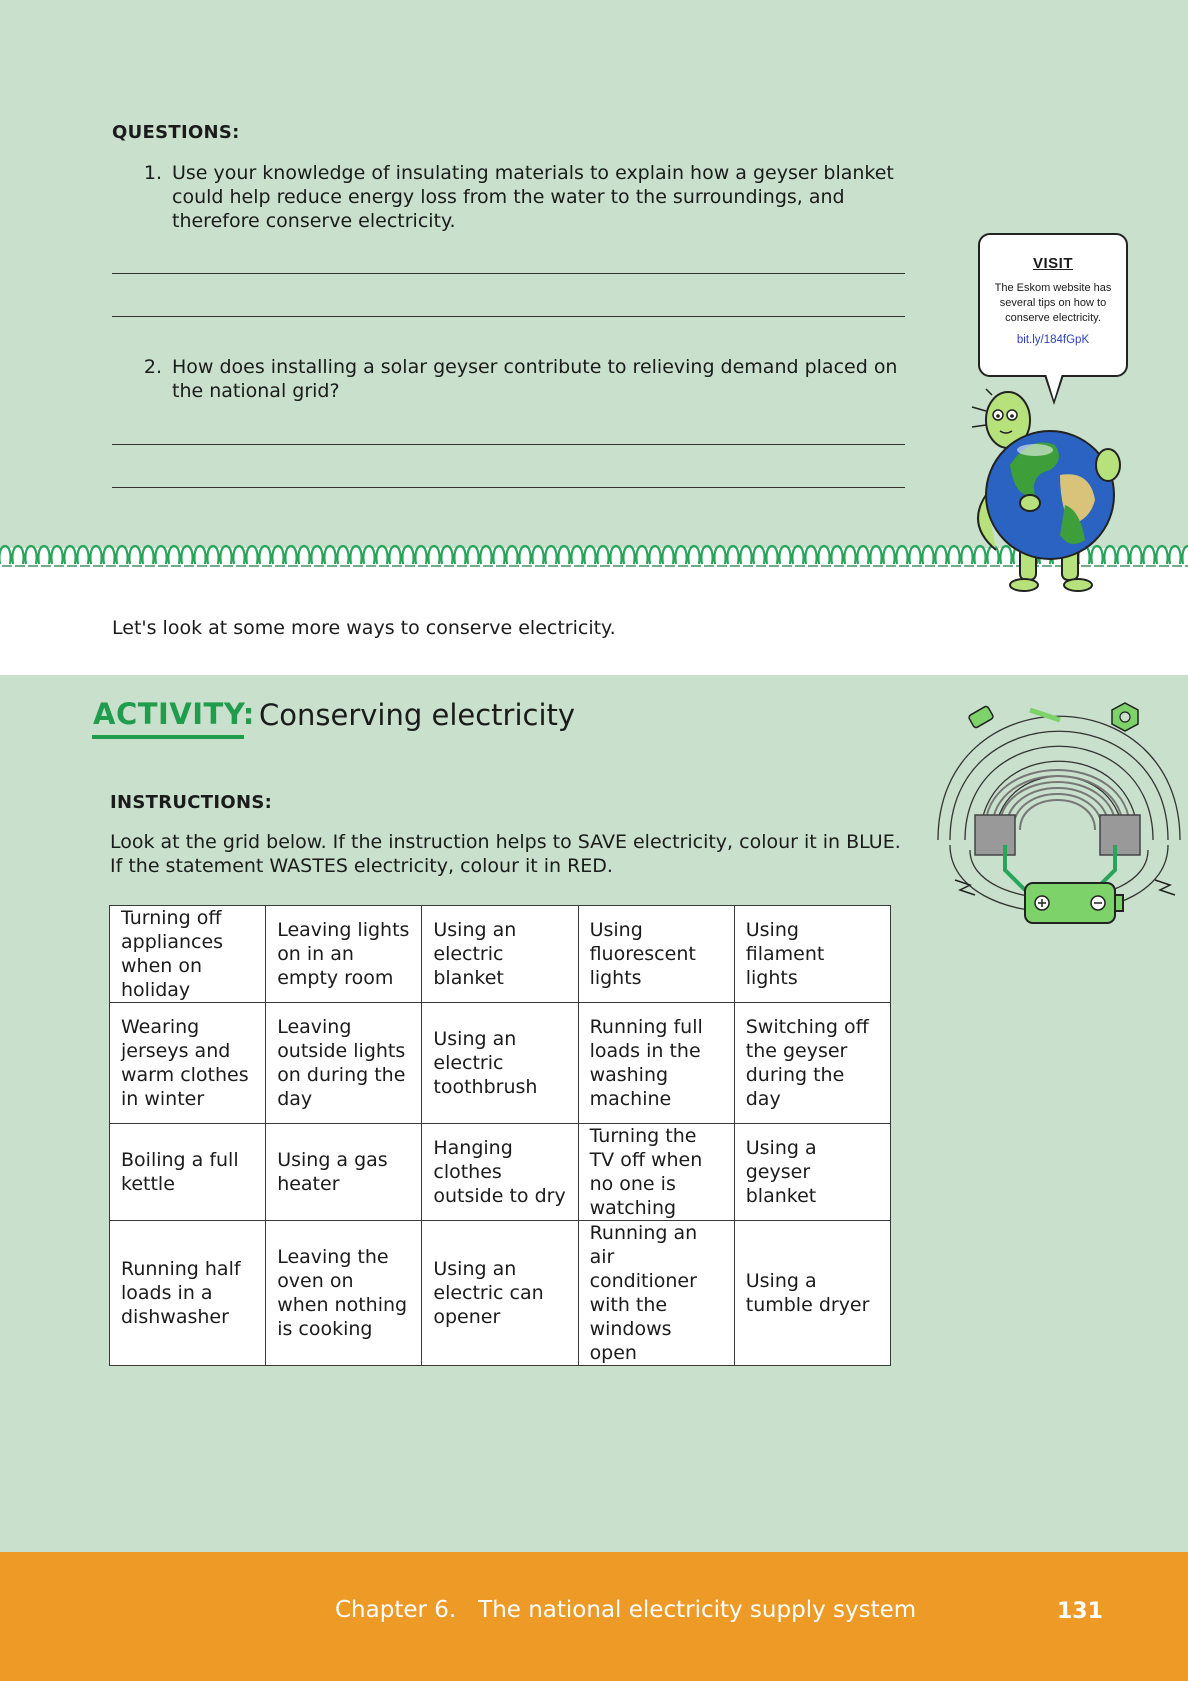 Image resolution: width=1188 pixels, height=1681 pixels. I want to click on questions-heading: QUESTIONS:, so click(176, 132).